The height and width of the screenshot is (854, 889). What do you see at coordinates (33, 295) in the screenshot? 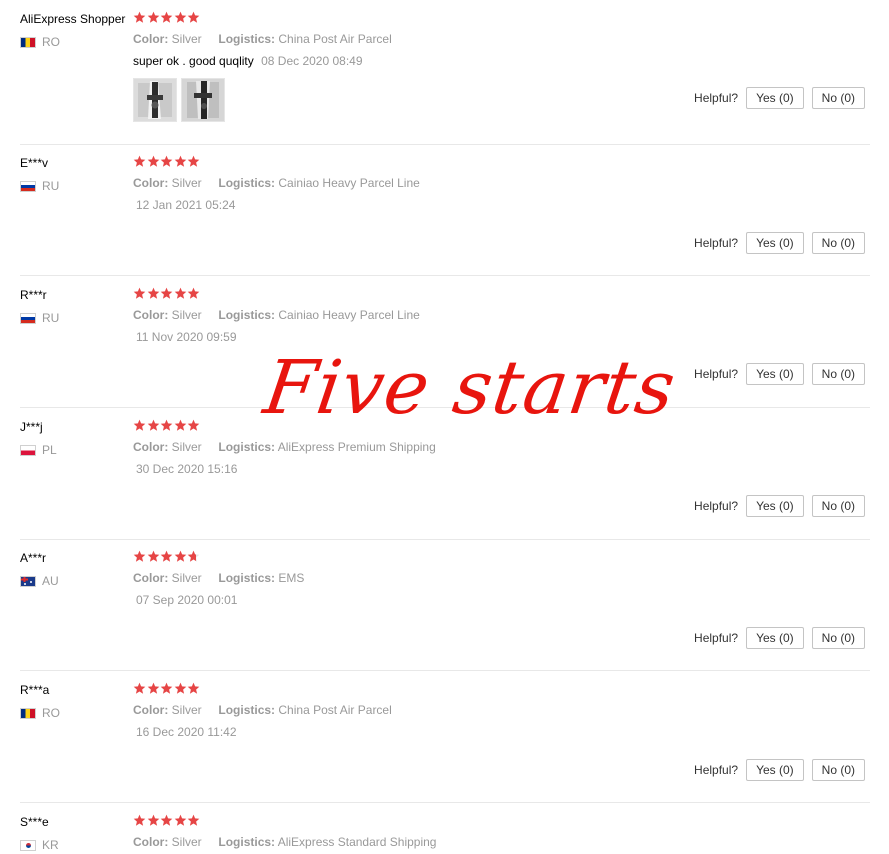
I see `reviewer-name: R***r` at bounding box center [33, 295].